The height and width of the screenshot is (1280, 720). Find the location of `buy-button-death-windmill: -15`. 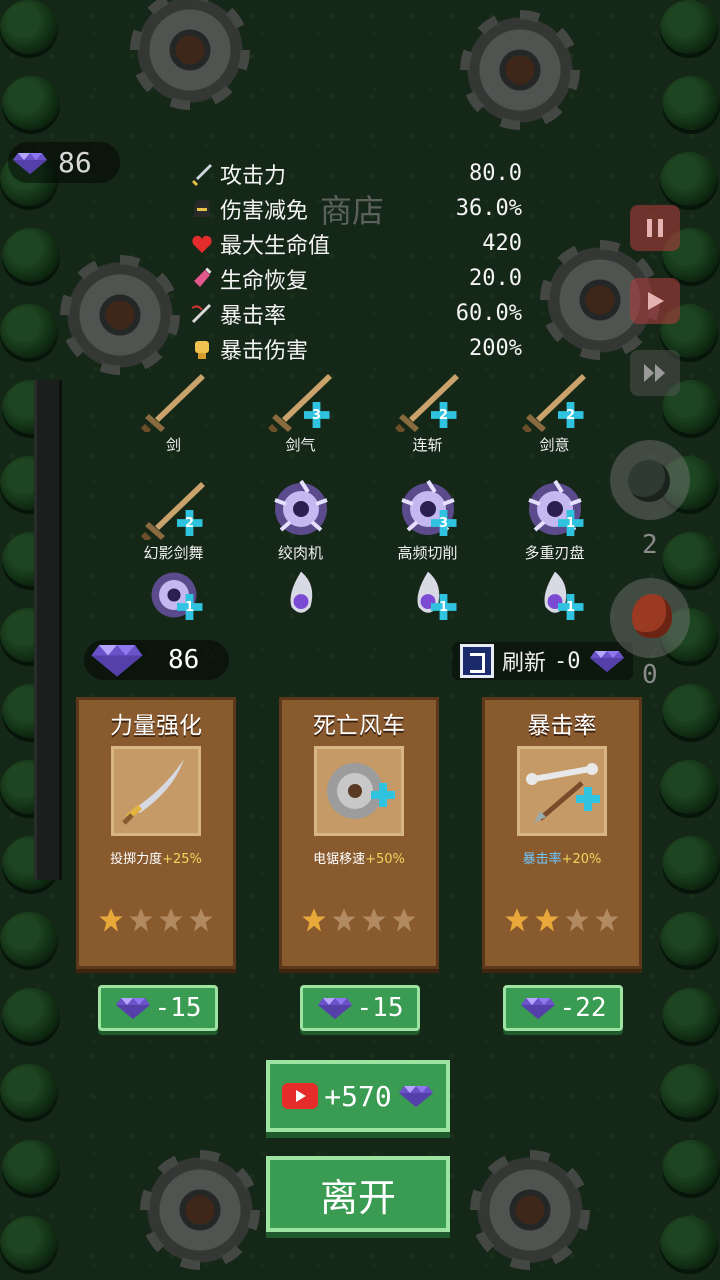

buy-button-death-windmill: -15 is located at coordinates (360, 1008).